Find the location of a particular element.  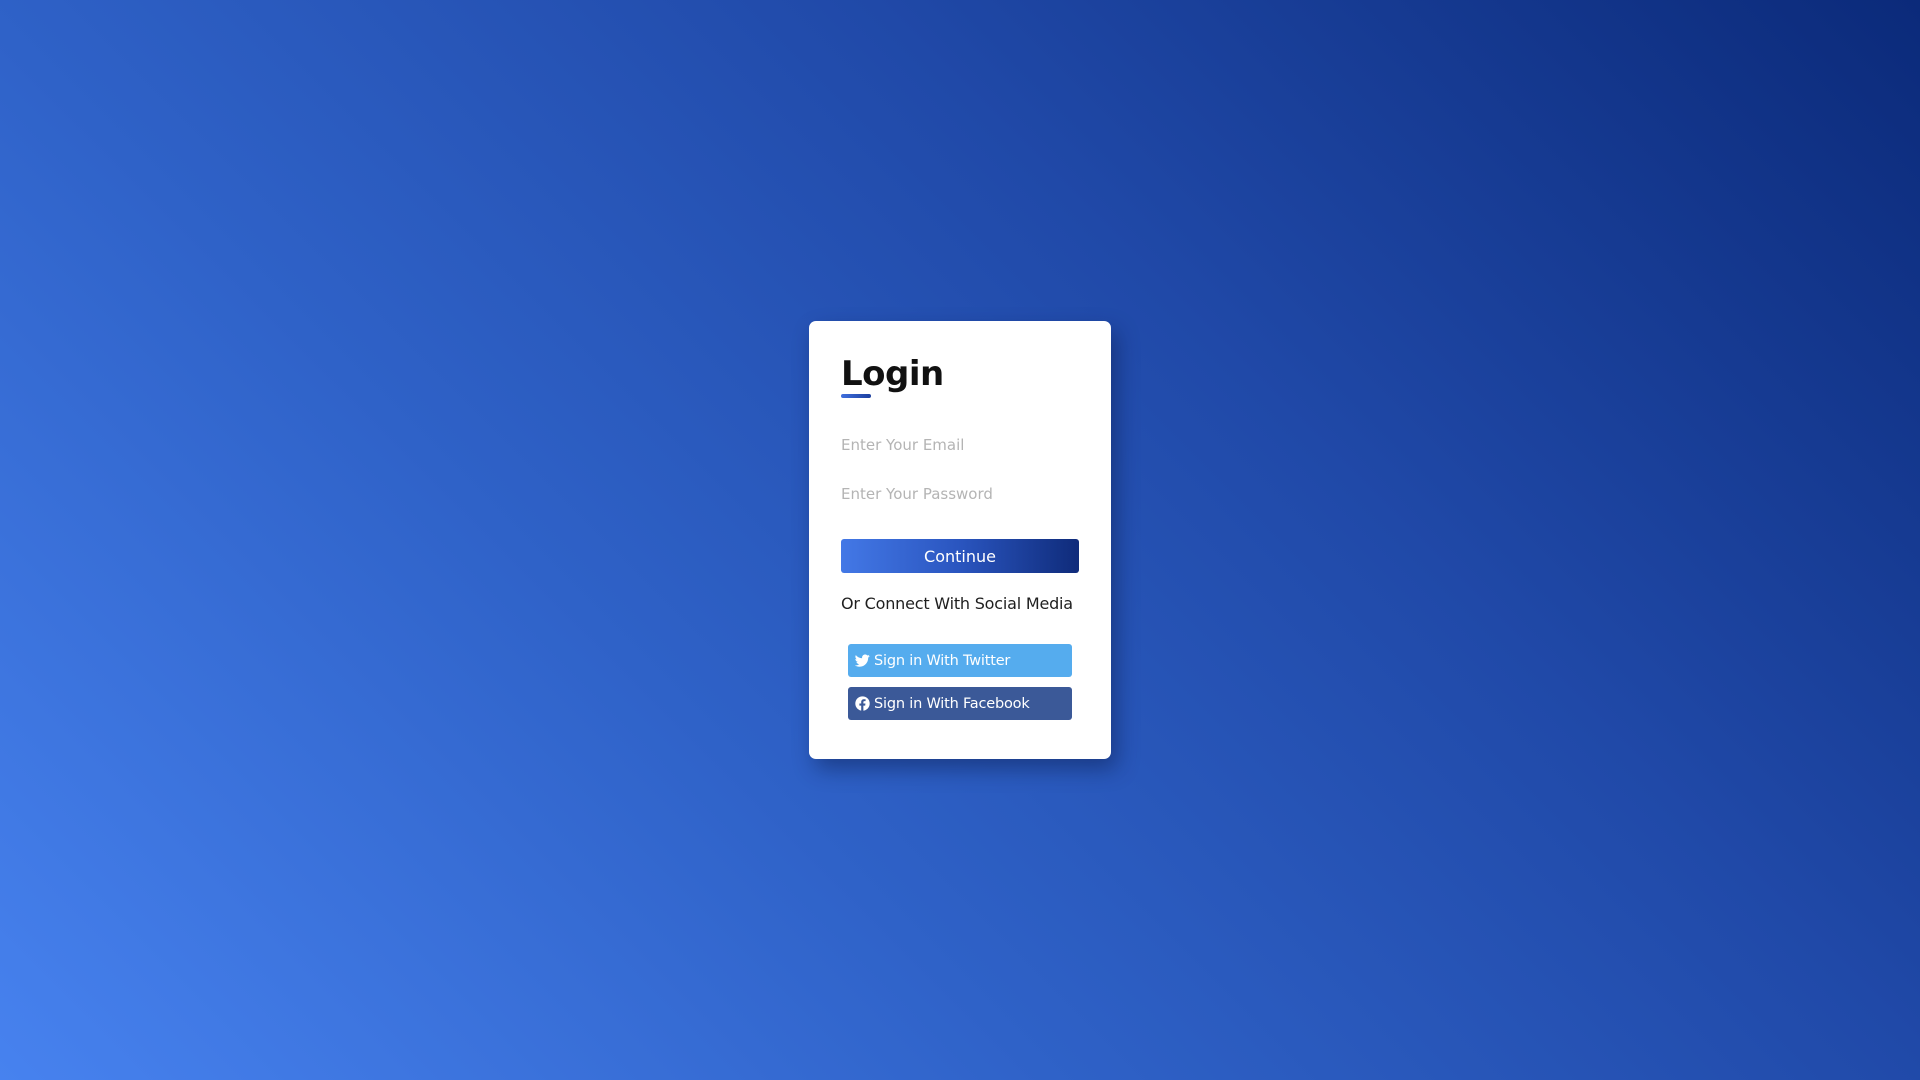

facebook-icon is located at coordinates (862, 704).